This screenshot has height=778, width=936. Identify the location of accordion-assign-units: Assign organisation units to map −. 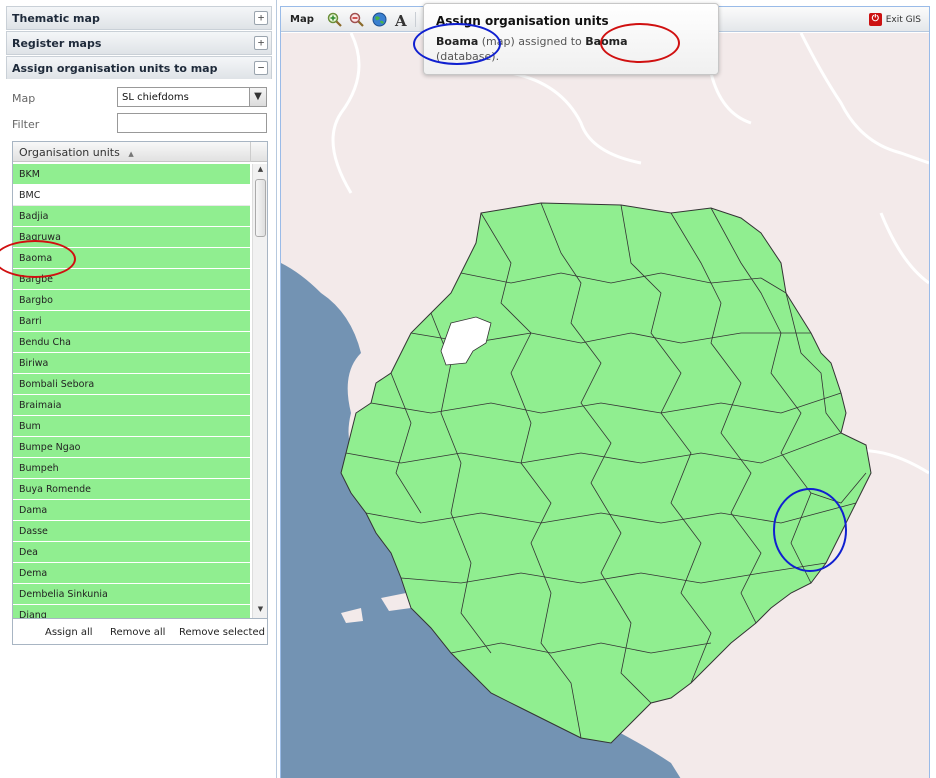
(139, 68).